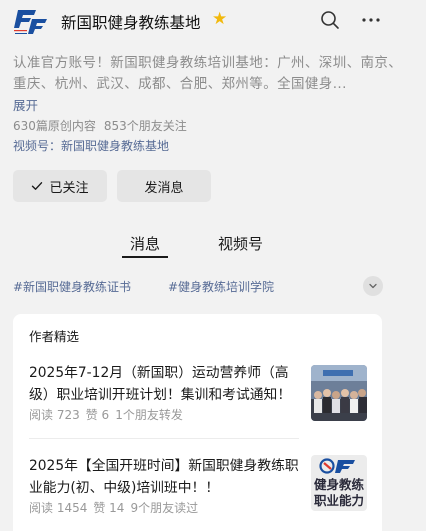  I want to click on tab-messages: 消息, so click(145, 243).